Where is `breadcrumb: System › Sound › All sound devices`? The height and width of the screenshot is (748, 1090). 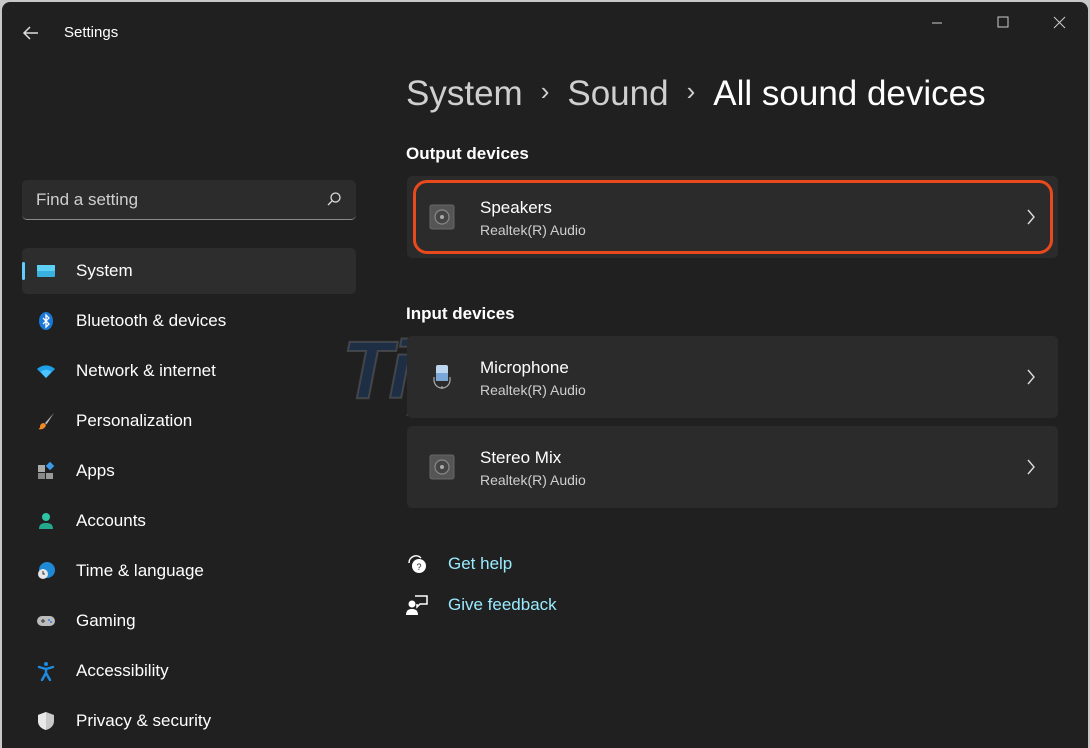 breadcrumb: System › Sound › All sound devices is located at coordinates (696, 94).